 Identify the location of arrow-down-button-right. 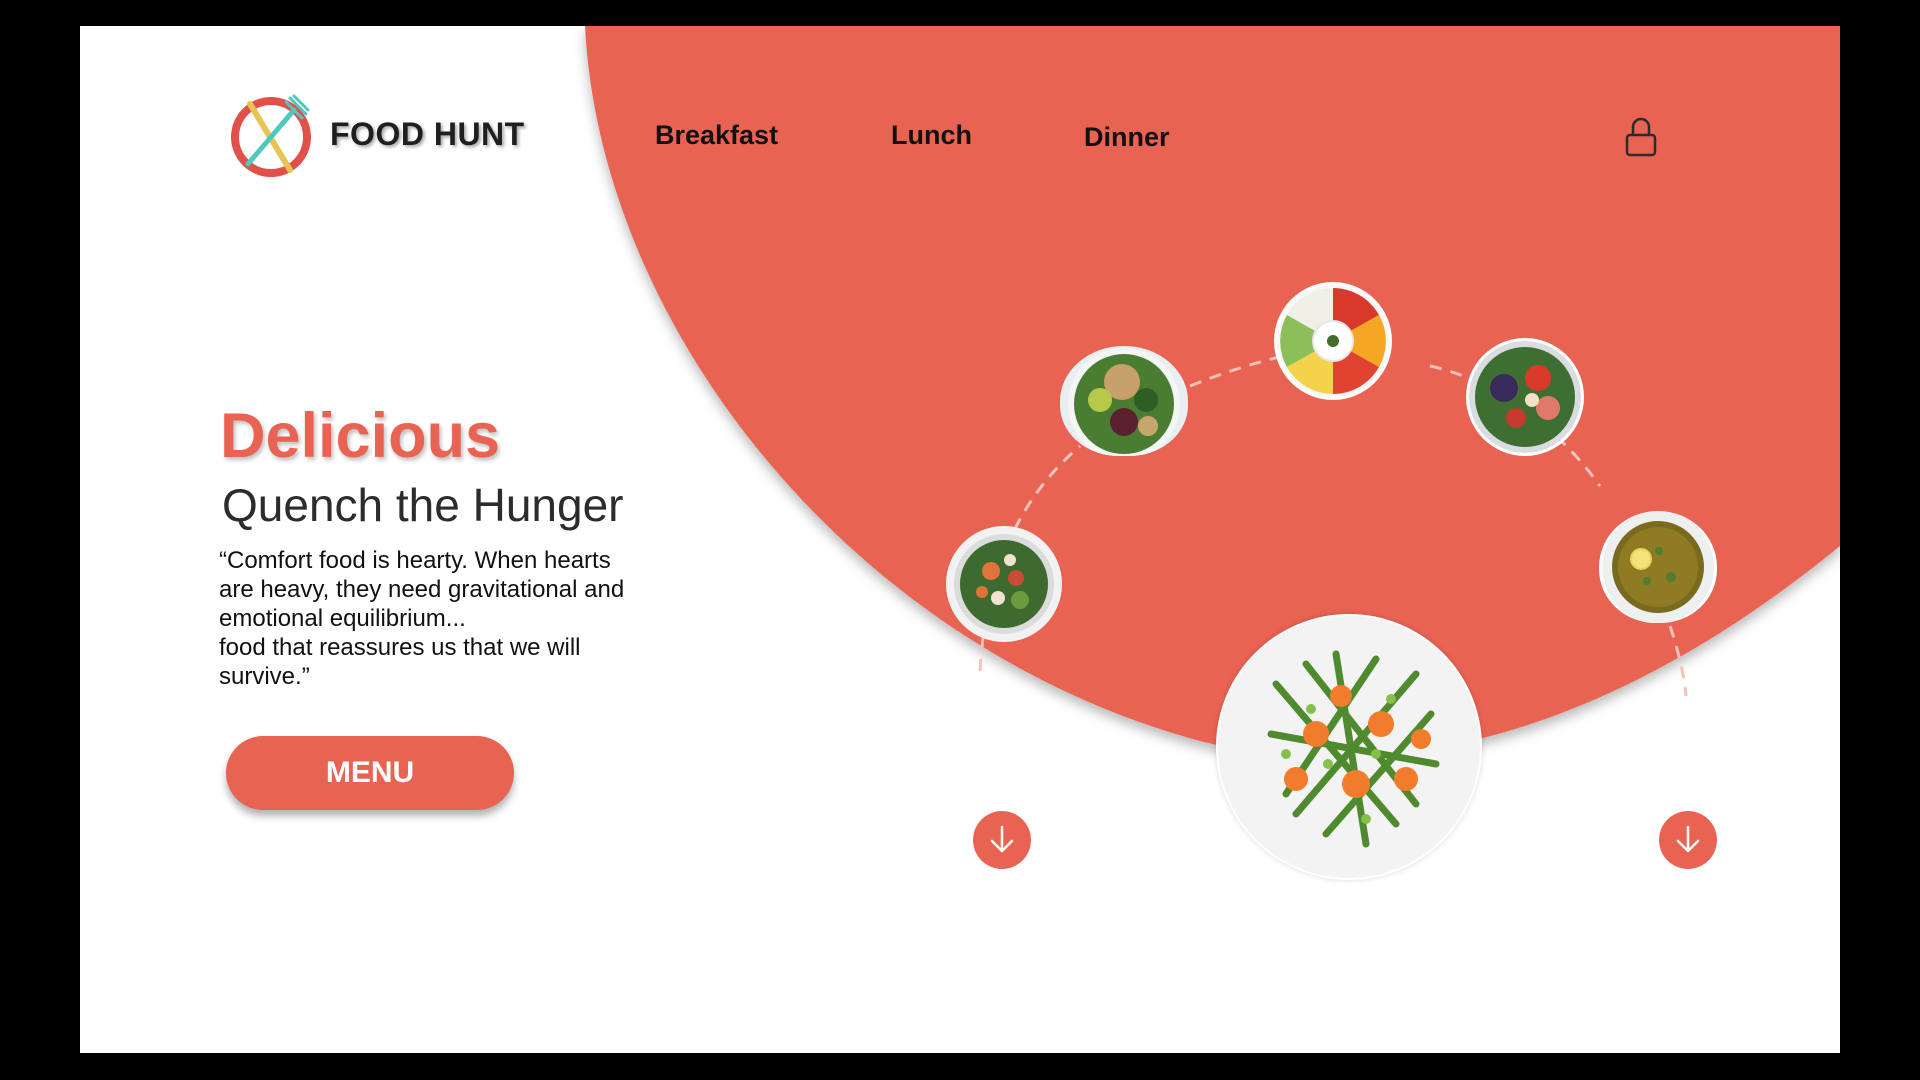
(1688, 840).